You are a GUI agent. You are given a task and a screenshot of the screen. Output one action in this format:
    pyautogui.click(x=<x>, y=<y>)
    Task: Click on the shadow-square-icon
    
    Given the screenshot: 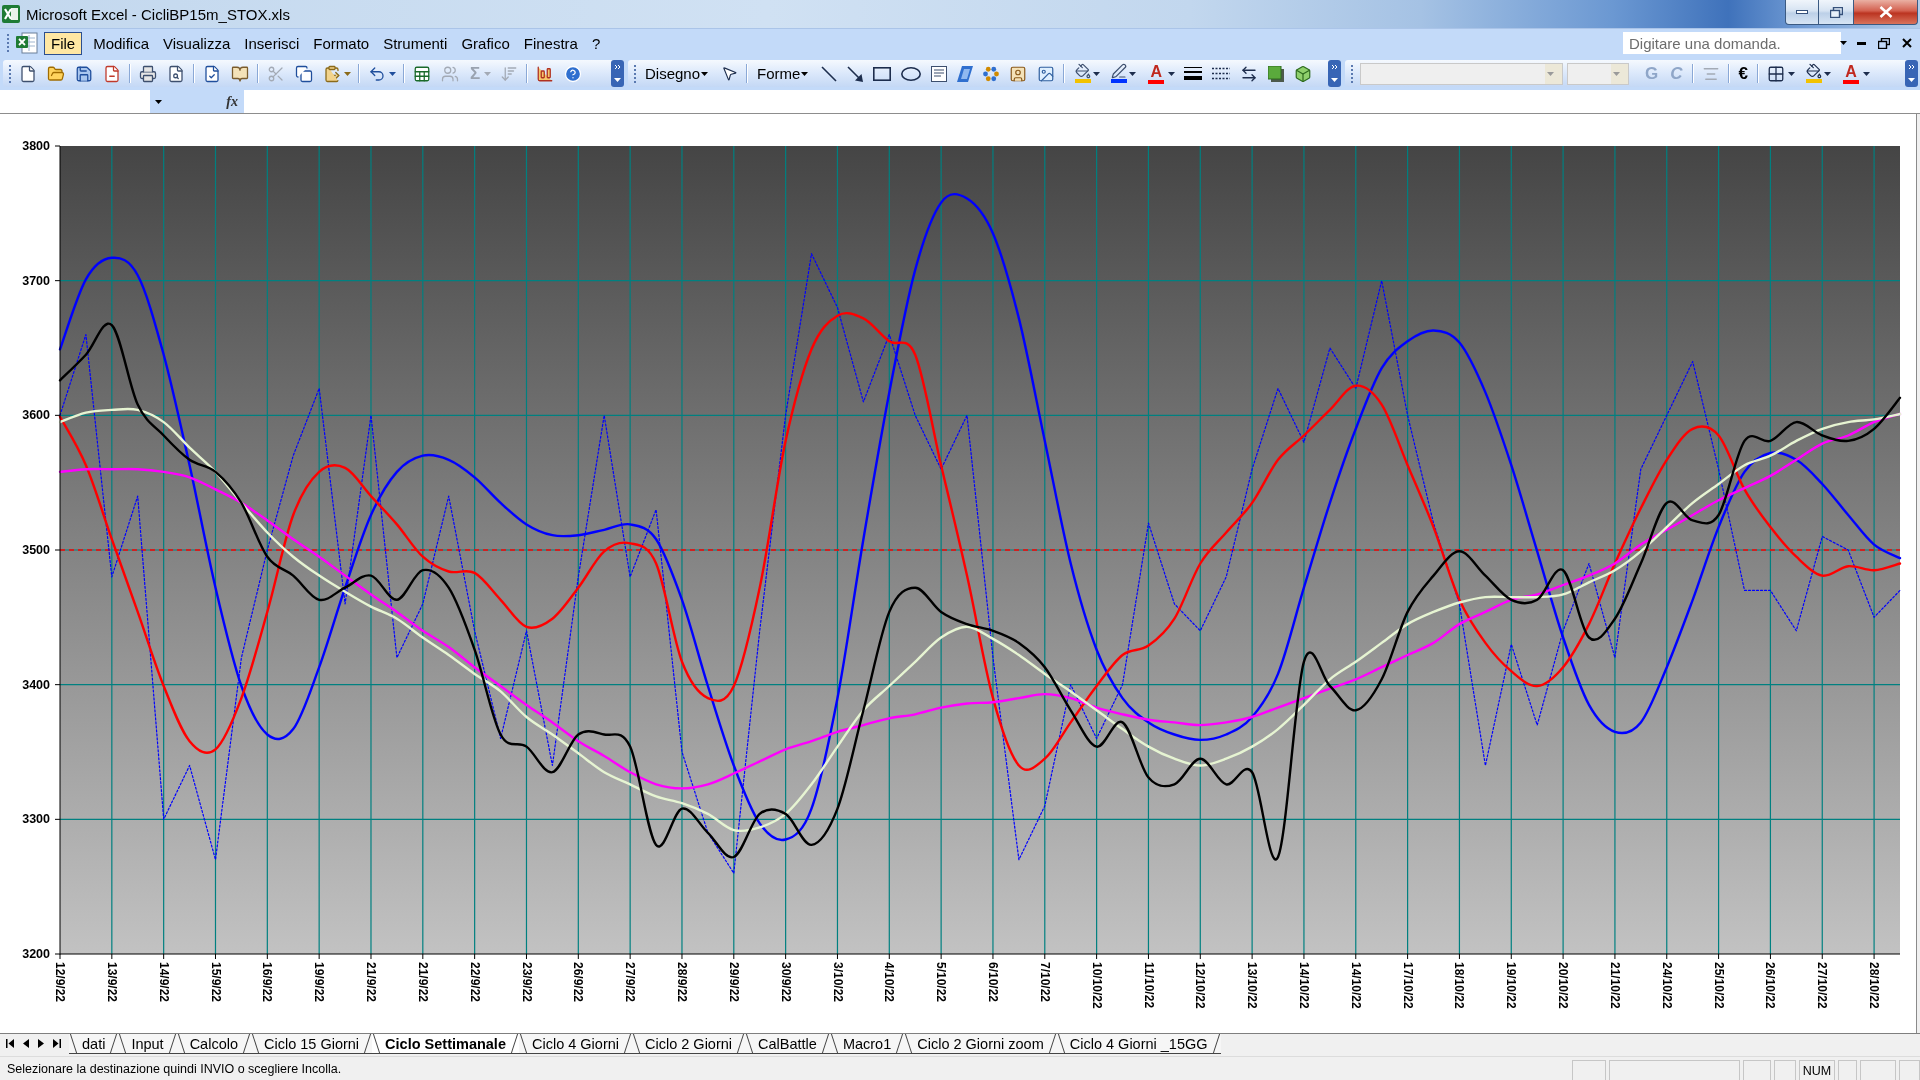 What is the action you would take?
    pyautogui.click(x=1276, y=73)
    